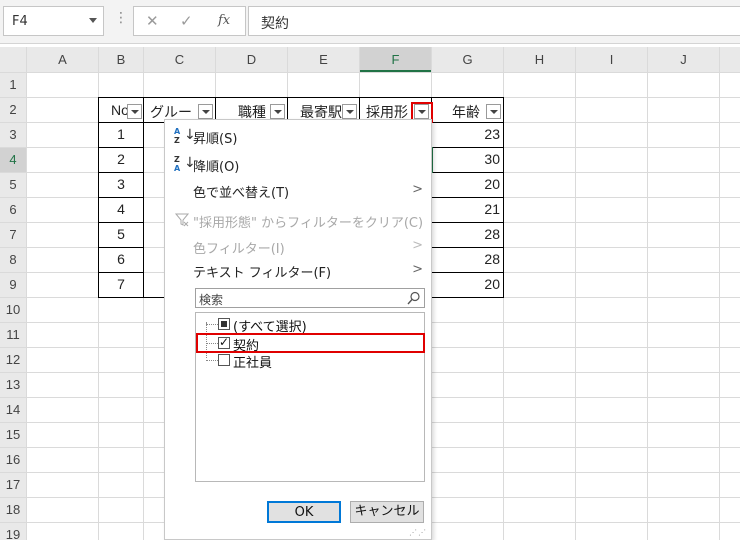 This screenshot has width=740, height=540. What do you see at coordinates (251, 59) in the screenshot?
I see `column-header-d: D` at bounding box center [251, 59].